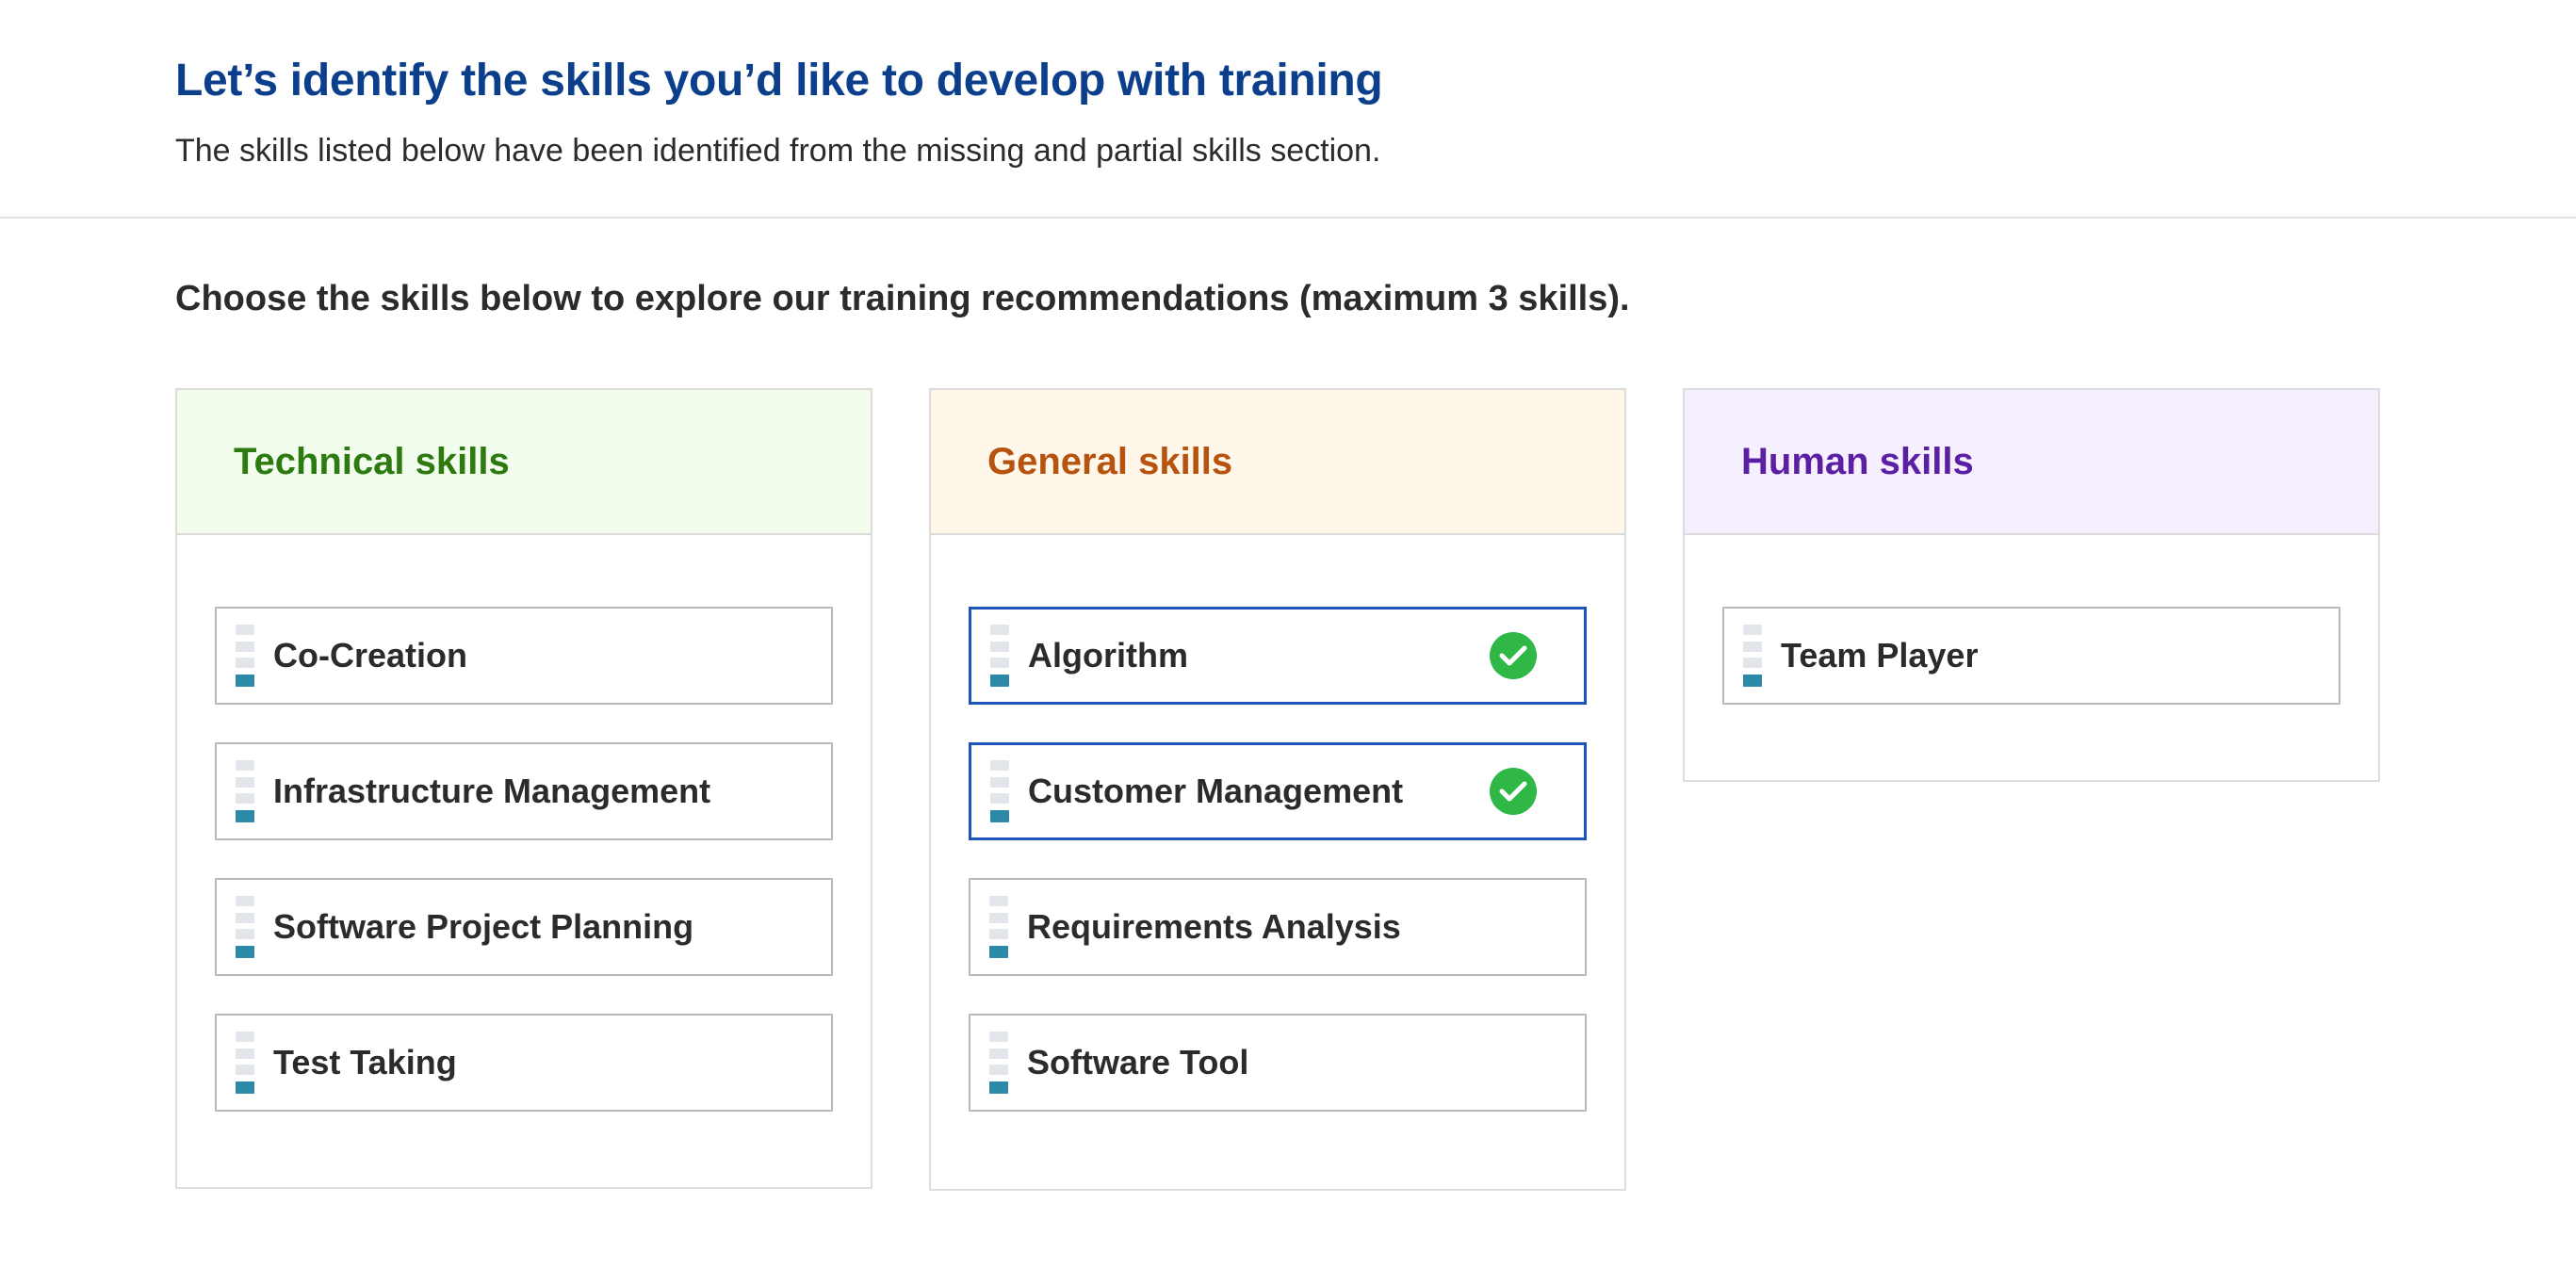 The image size is (2576, 1268). Describe the element at coordinates (524, 656) in the screenshot. I see `skill-co-creation: Co-Creation` at that location.